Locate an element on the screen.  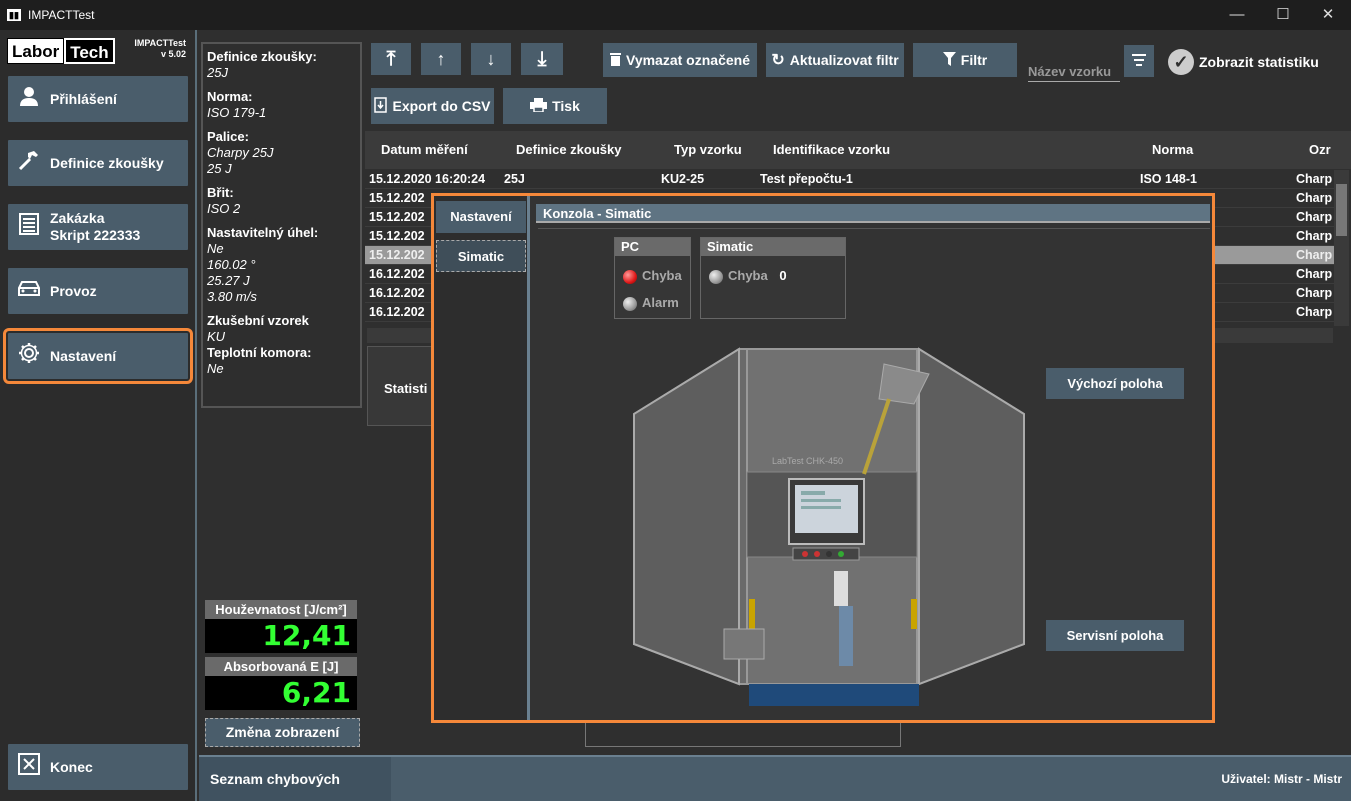
filter-label: Filtr is located at coordinates (974, 60).